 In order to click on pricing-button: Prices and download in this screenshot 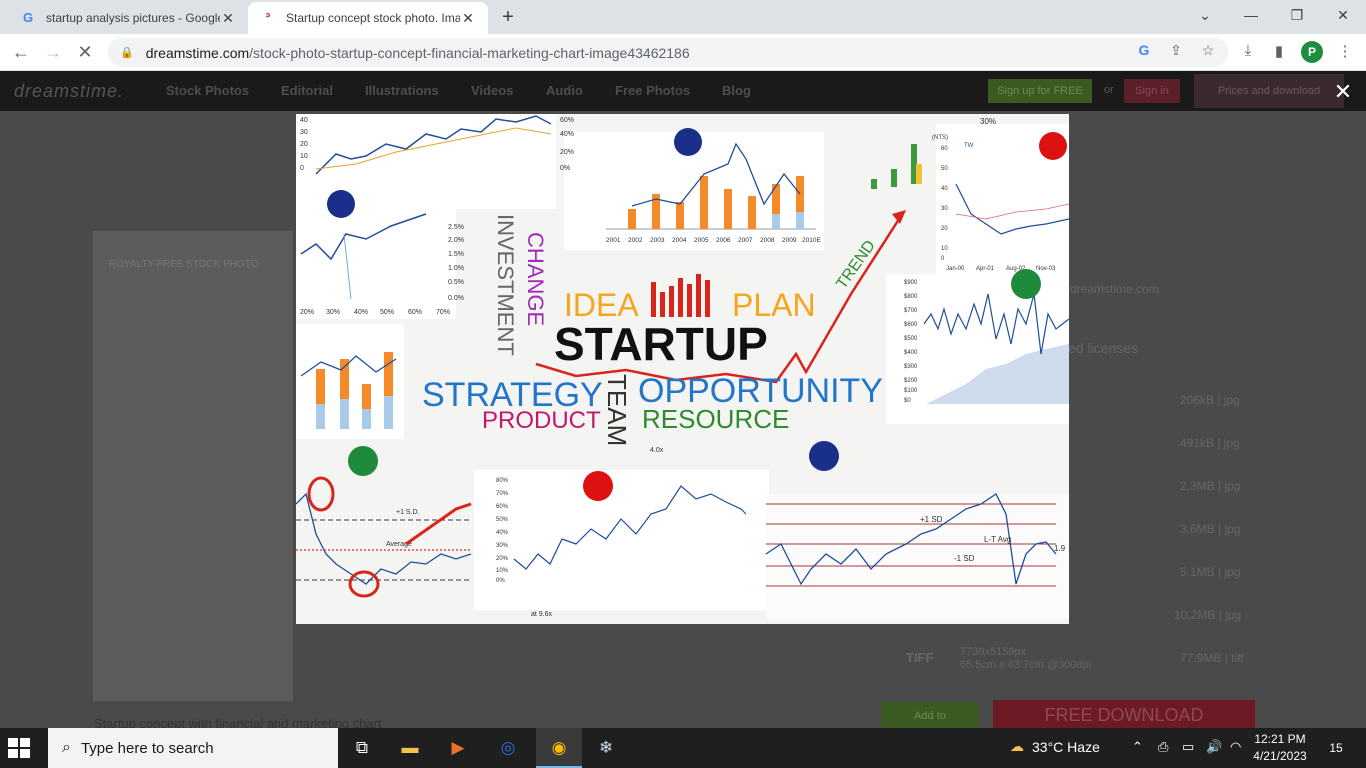, I will do `click(1269, 91)`.